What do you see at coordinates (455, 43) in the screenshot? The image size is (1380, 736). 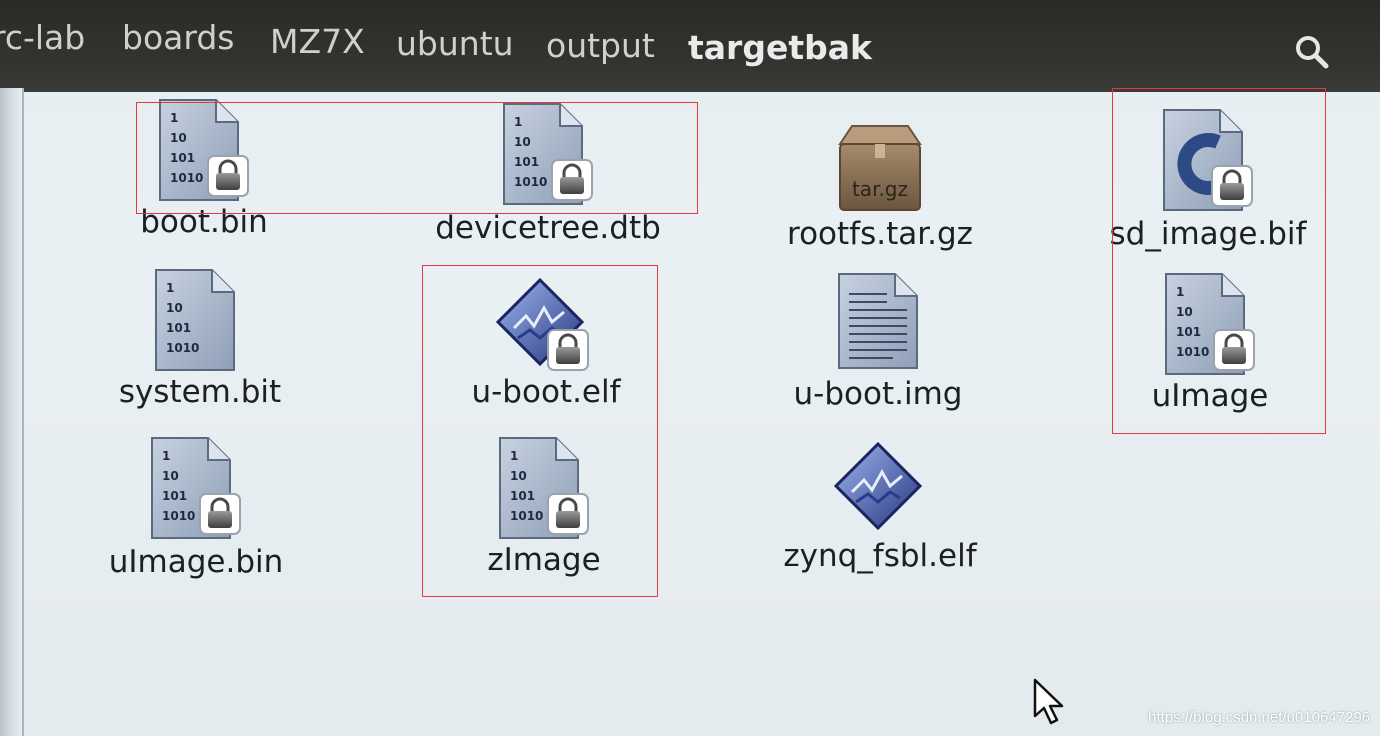 I see `breadcrumb-item-ubuntu: ubuntu` at bounding box center [455, 43].